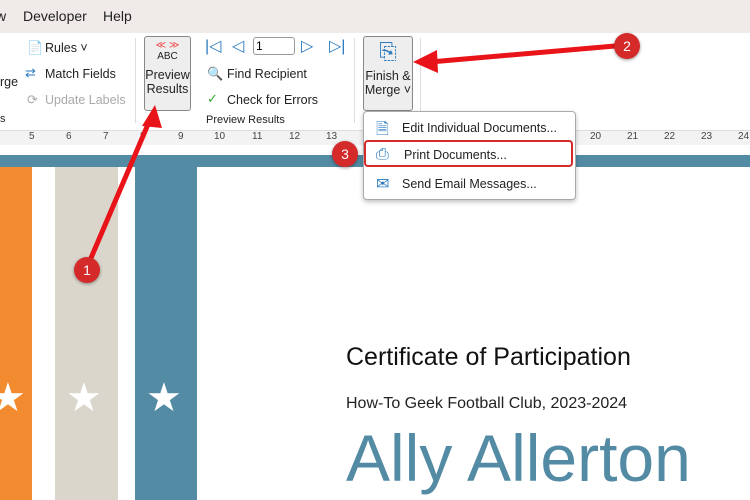 This screenshot has height=500, width=750. Describe the element at coordinates (345, 154) in the screenshot. I see `annotation-badge-3: 3` at that location.